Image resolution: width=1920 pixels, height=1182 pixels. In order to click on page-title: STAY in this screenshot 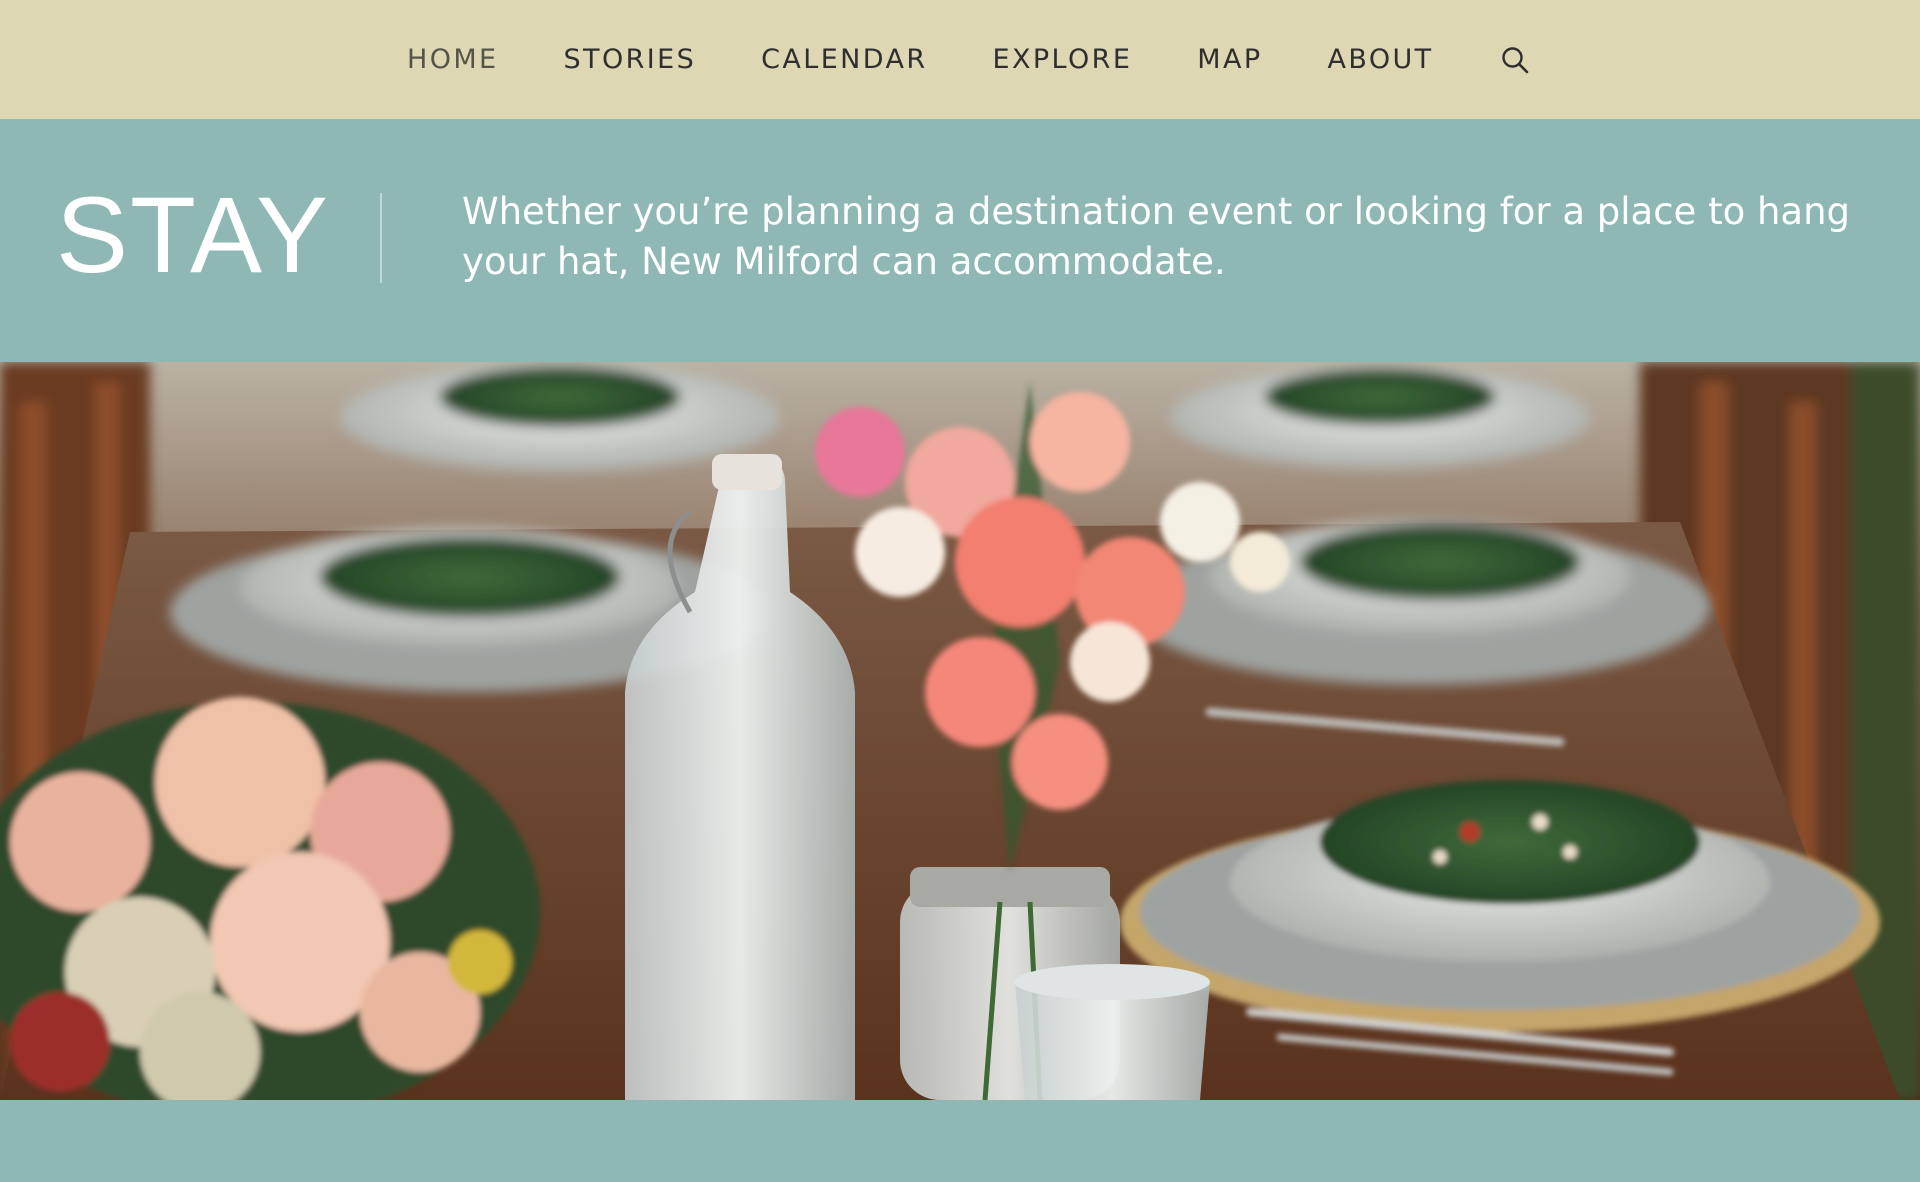, I will do `click(193, 234)`.